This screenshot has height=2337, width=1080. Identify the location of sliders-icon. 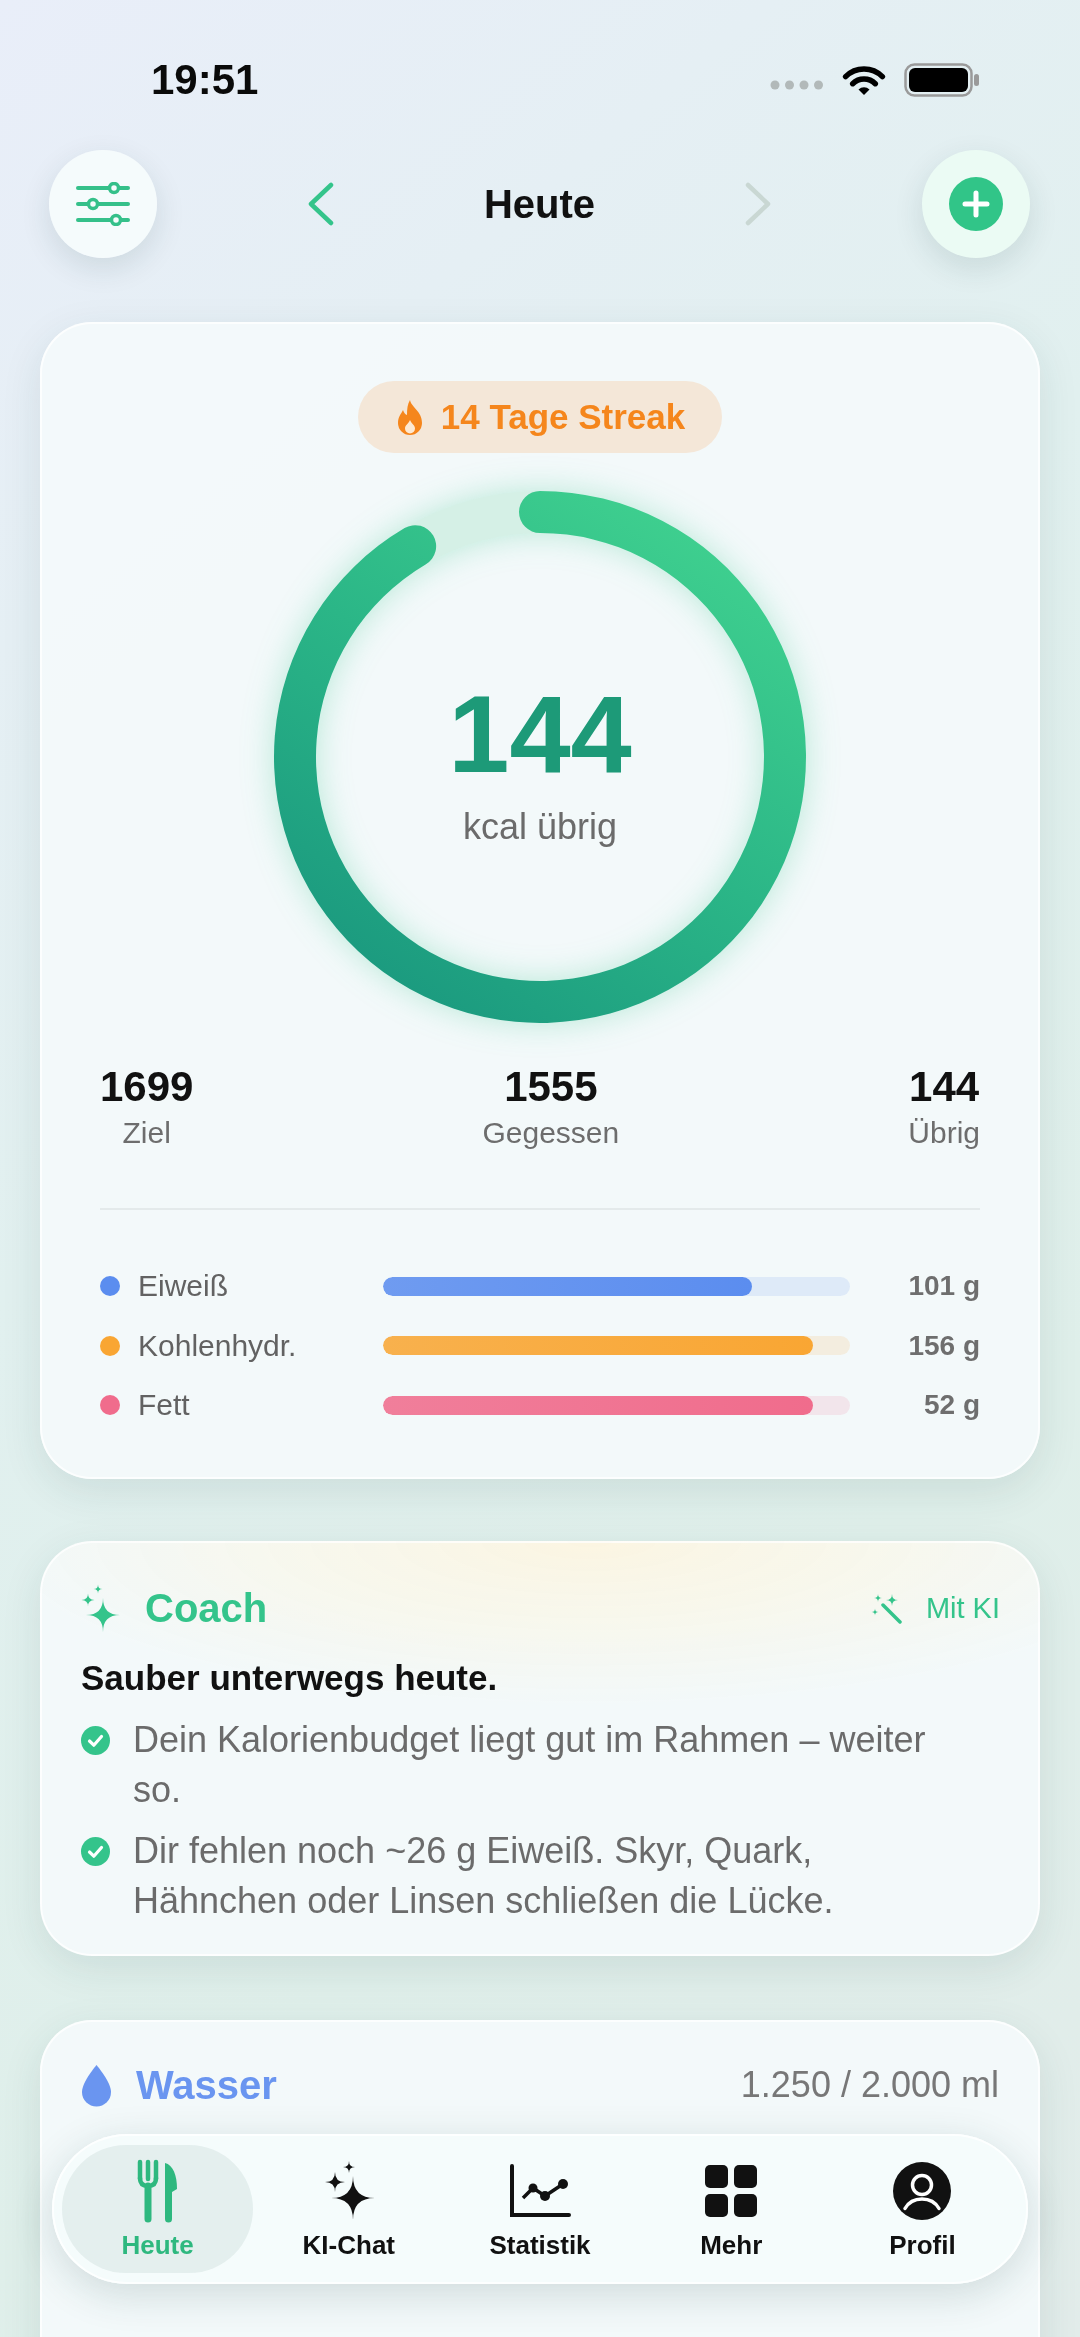
(103, 204).